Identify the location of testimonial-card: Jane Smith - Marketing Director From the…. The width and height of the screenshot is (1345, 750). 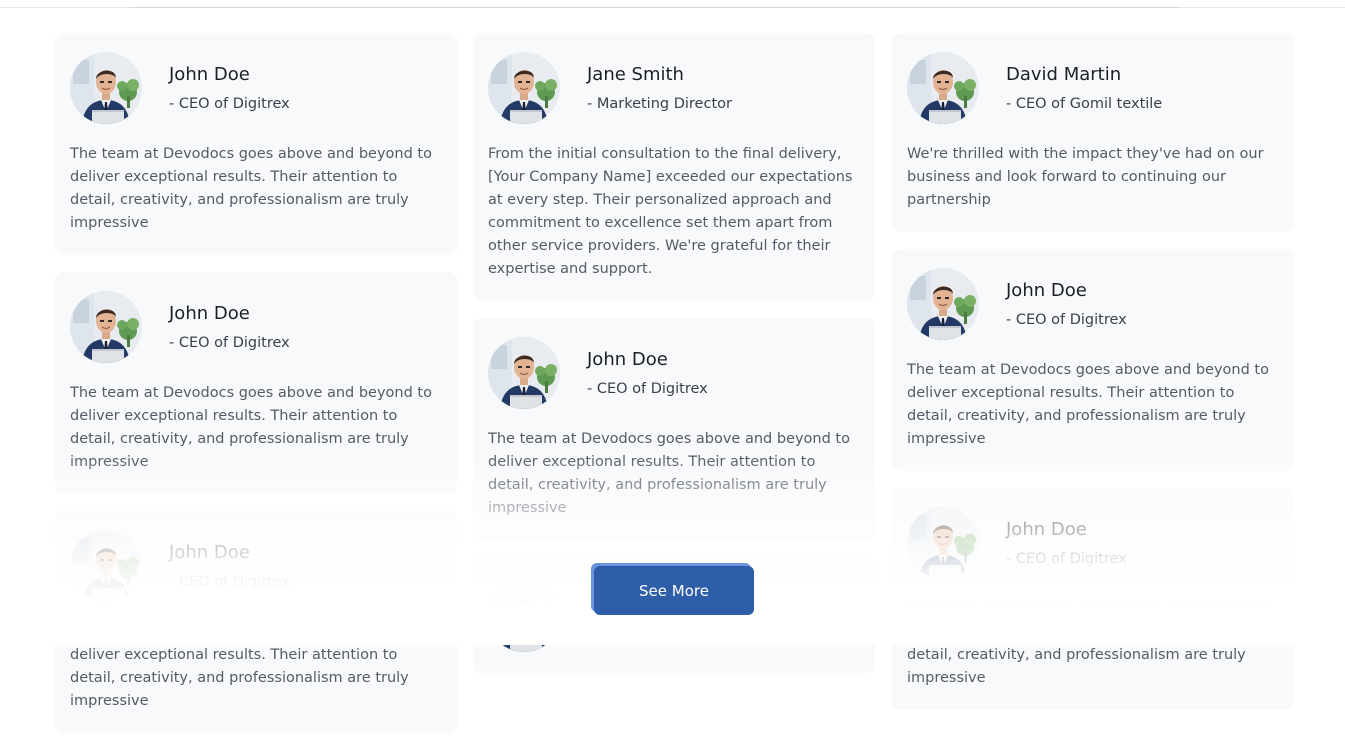
(674, 167).